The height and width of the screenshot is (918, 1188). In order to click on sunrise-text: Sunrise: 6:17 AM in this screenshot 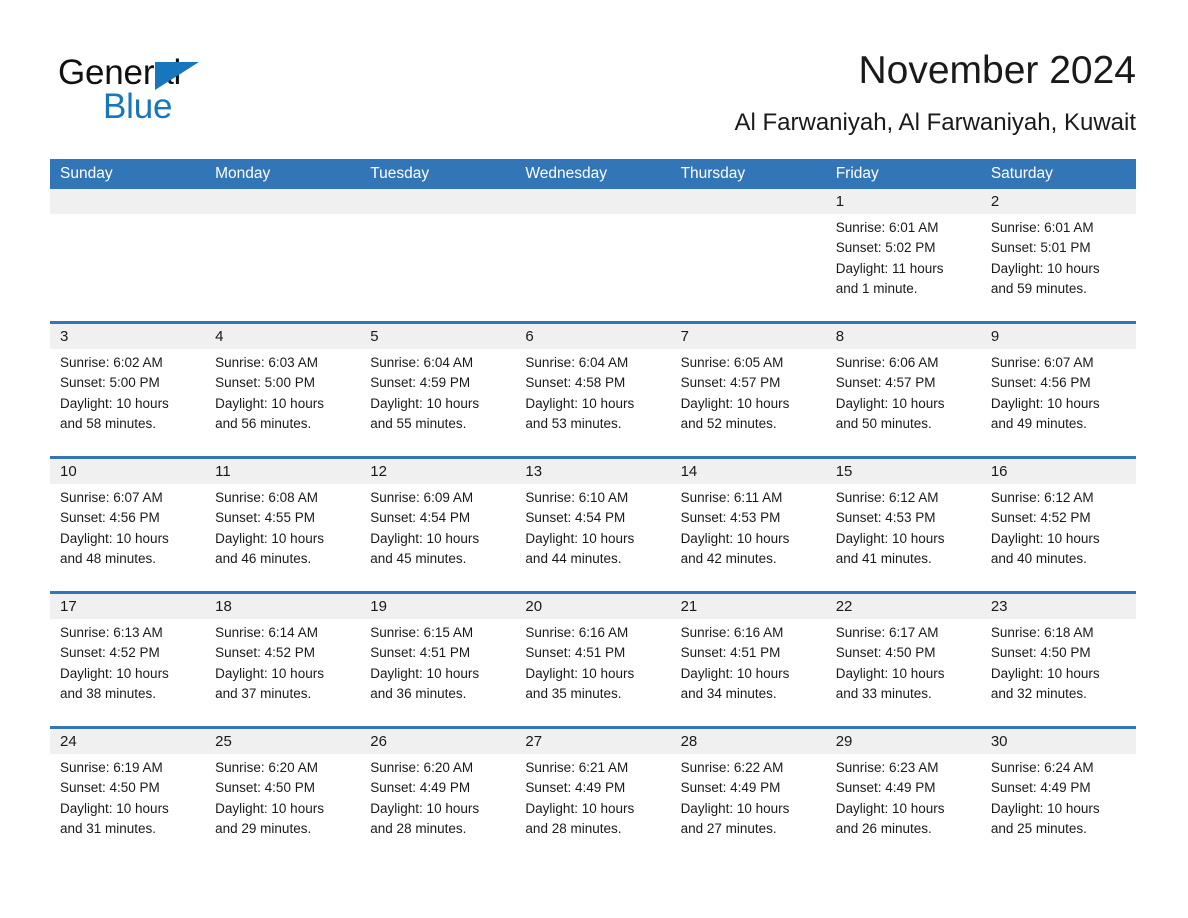, I will do `click(887, 632)`.